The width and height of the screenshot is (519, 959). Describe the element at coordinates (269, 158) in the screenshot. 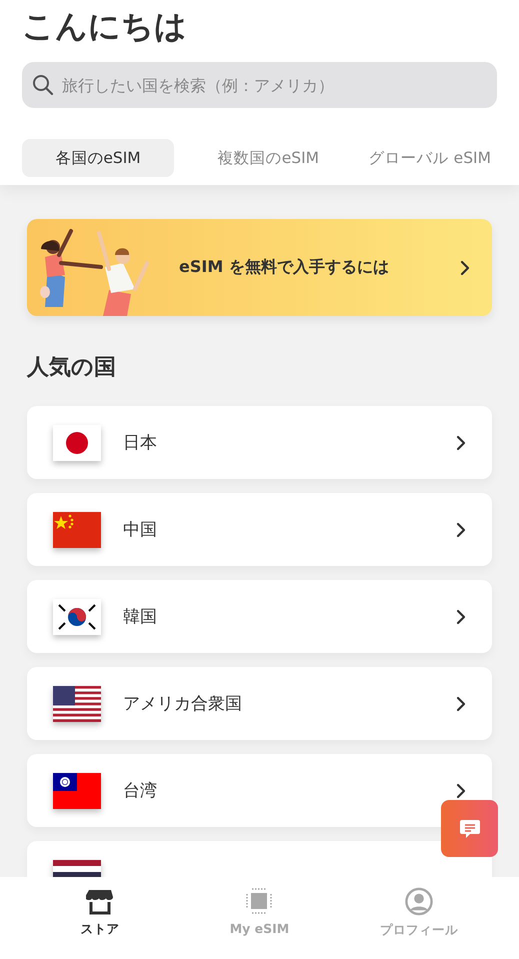

I see `tab: 複数国のeSIM` at that location.